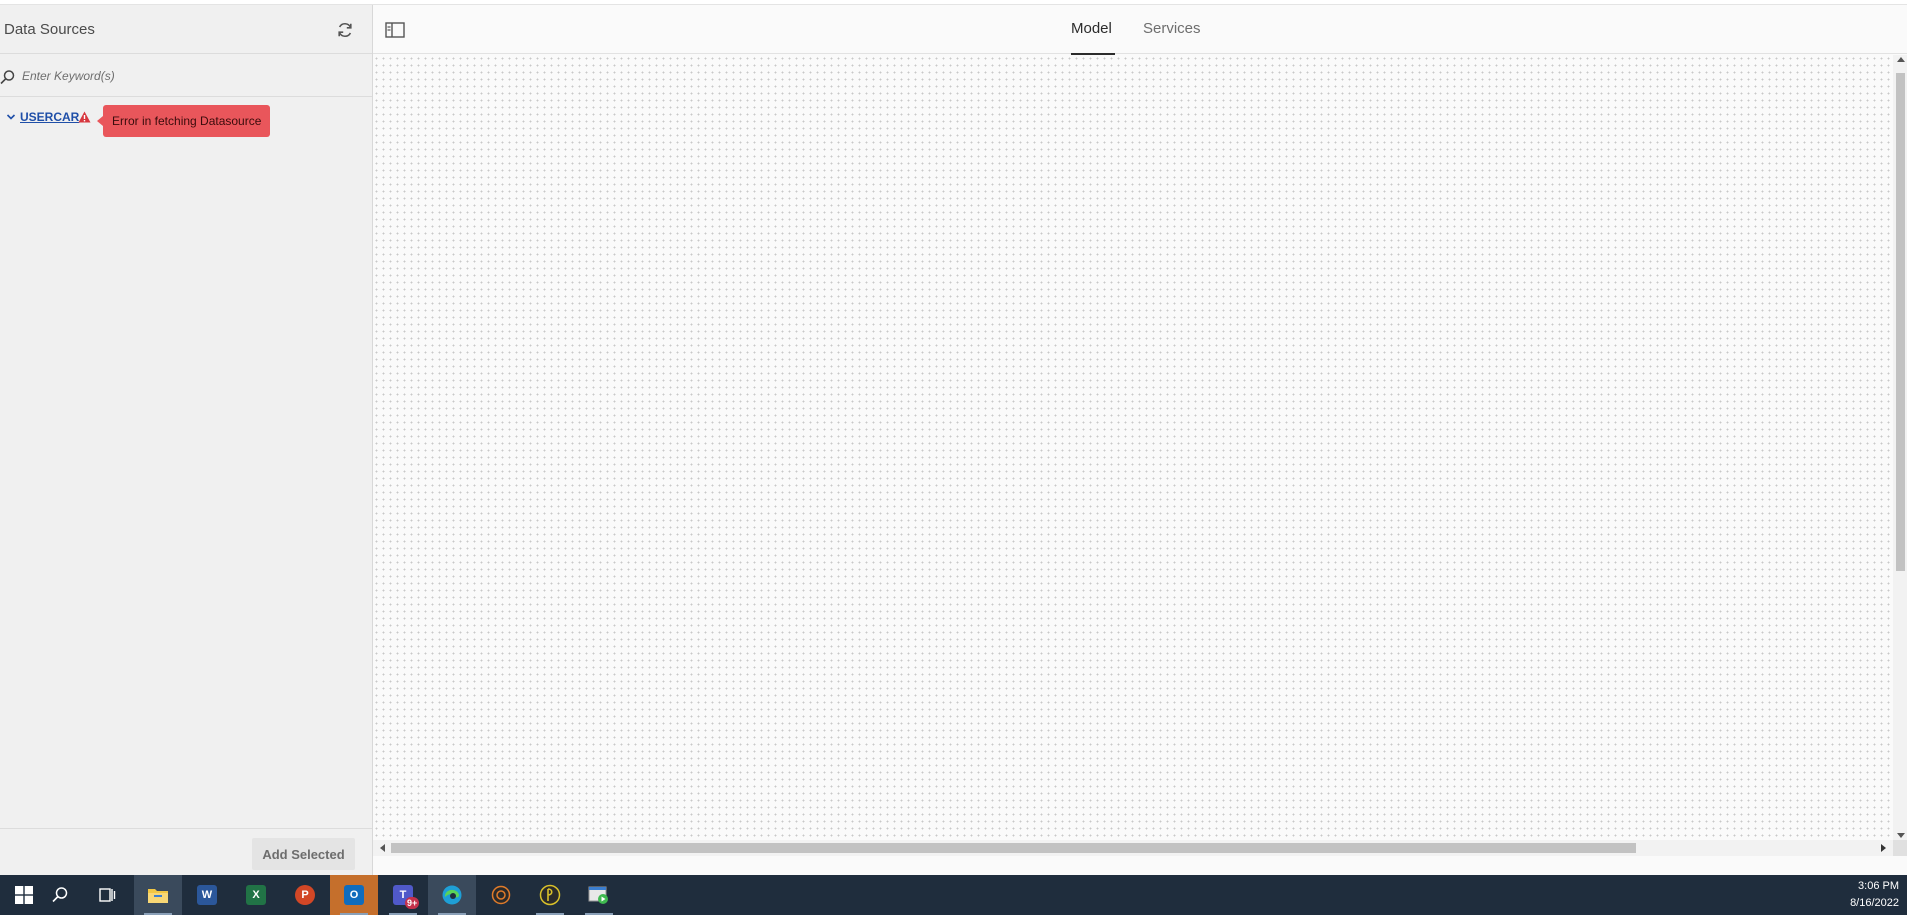 The image size is (1907, 915). I want to click on datasource-tree-item: USERCAR Error in fetching Datasource, so click(186, 121).